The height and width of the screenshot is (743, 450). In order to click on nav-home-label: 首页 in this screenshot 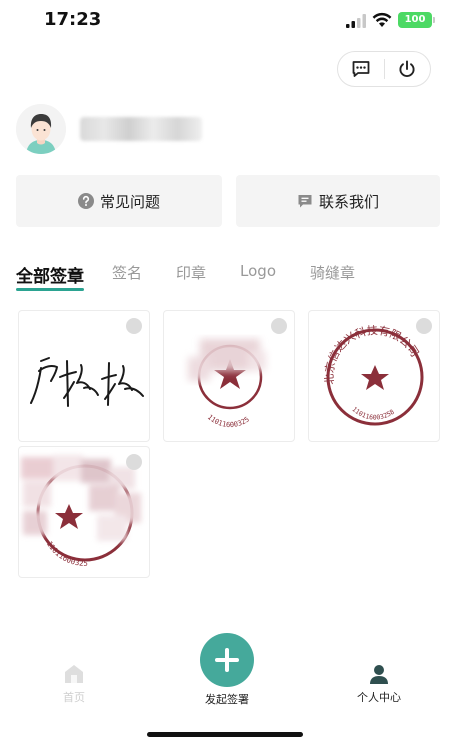, I will do `click(74, 697)`.